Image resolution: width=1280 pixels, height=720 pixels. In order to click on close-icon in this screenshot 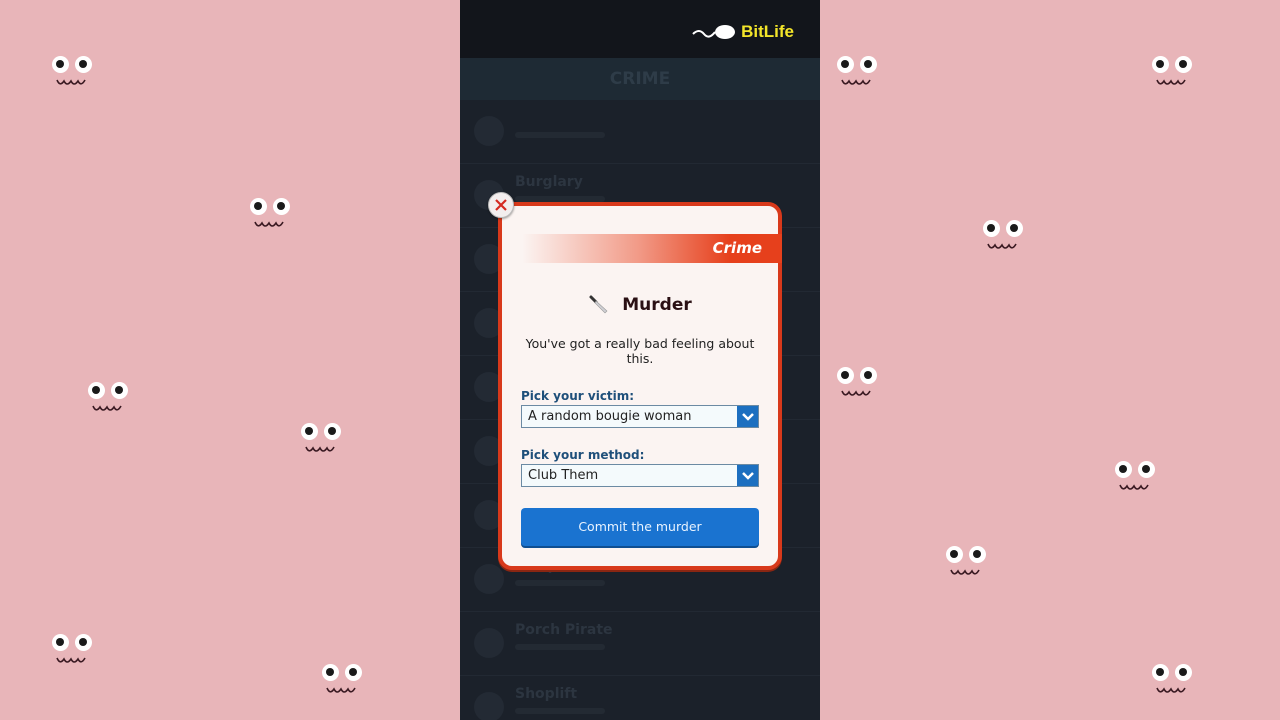, I will do `click(501, 205)`.